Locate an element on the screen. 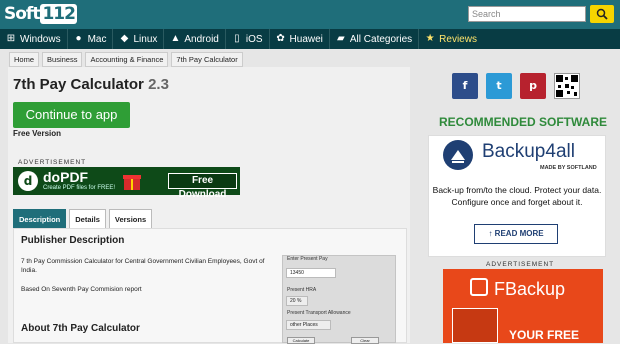 This screenshot has width=620, height=344. read-more-button: ↑ READ MORE is located at coordinates (516, 234).